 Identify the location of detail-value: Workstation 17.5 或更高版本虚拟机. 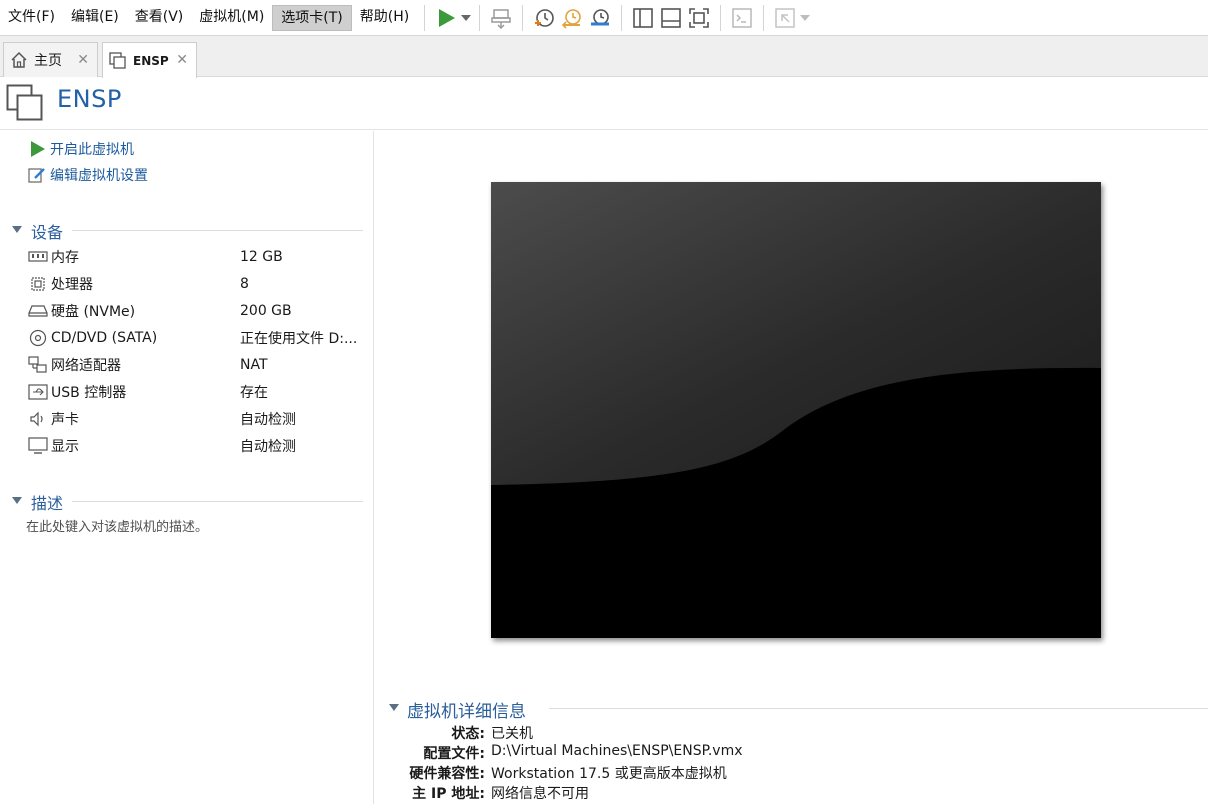
(609, 774).